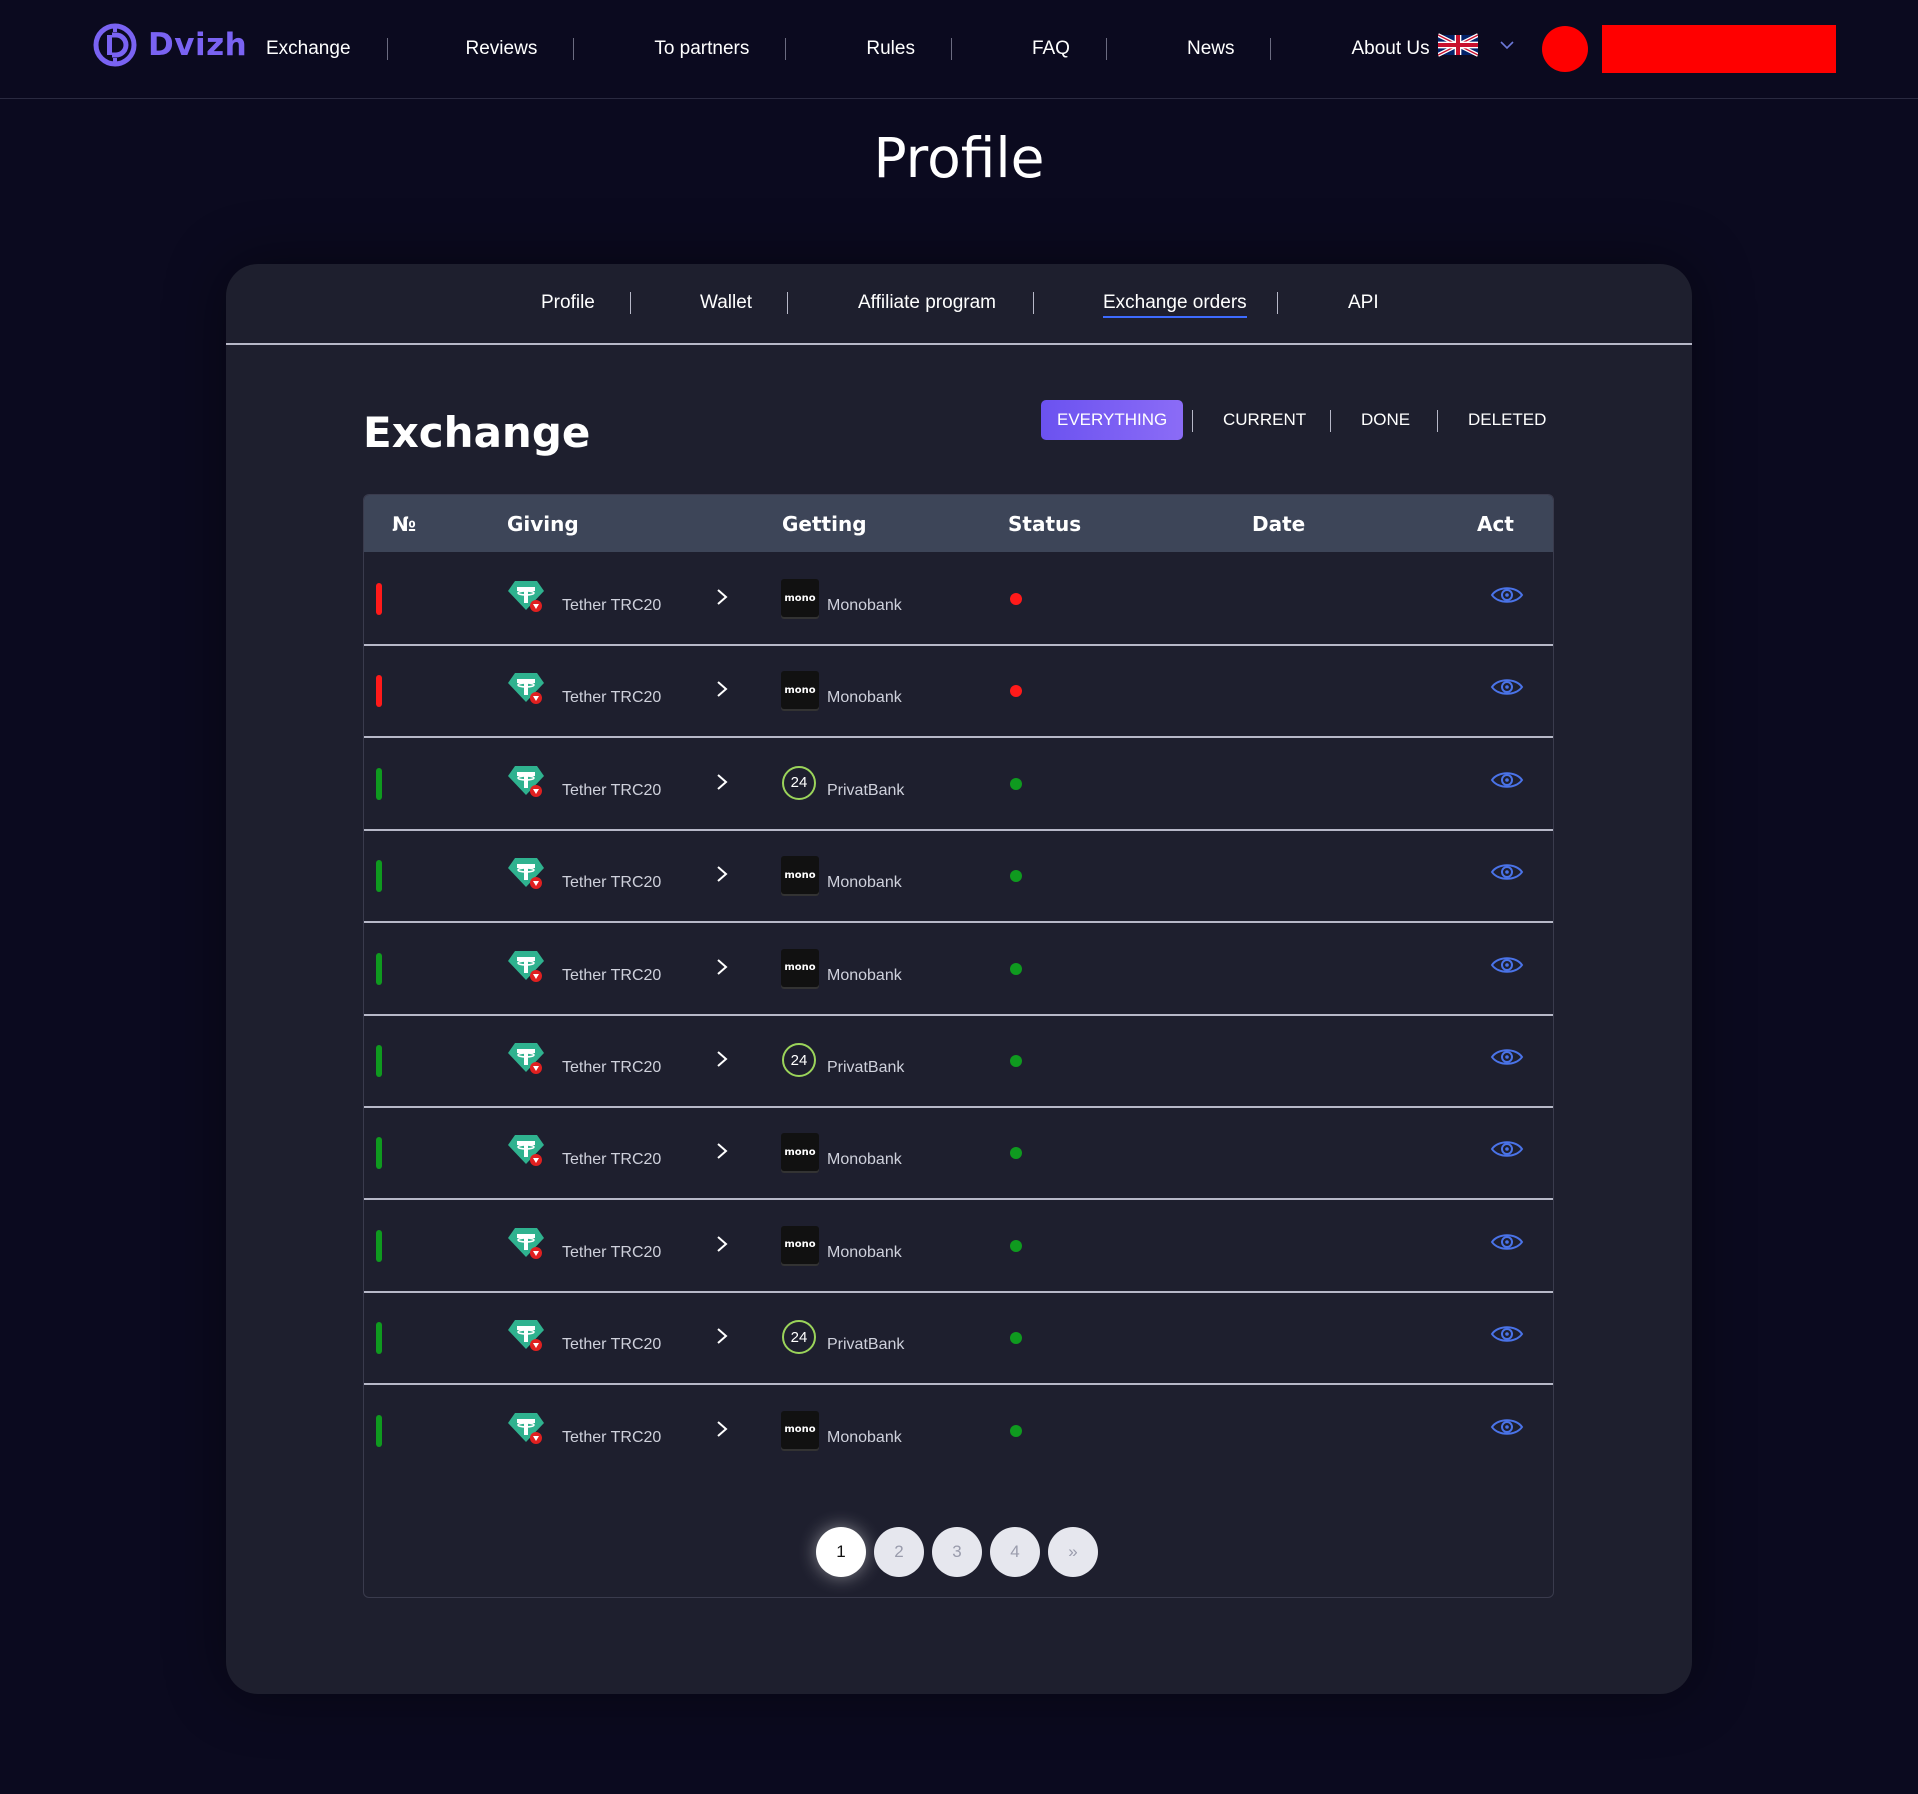 The width and height of the screenshot is (1918, 1794). Describe the element at coordinates (502, 49) in the screenshot. I see `nav-reviews: Reviews` at that location.